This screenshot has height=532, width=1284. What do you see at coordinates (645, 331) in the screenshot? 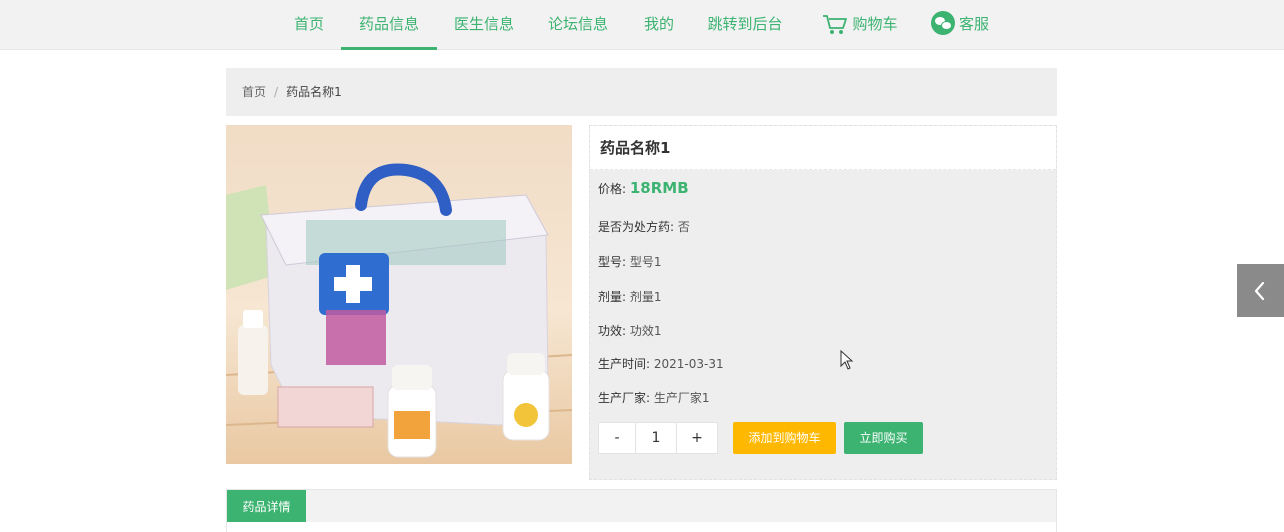
I see `field-value: 功效1` at bounding box center [645, 331].